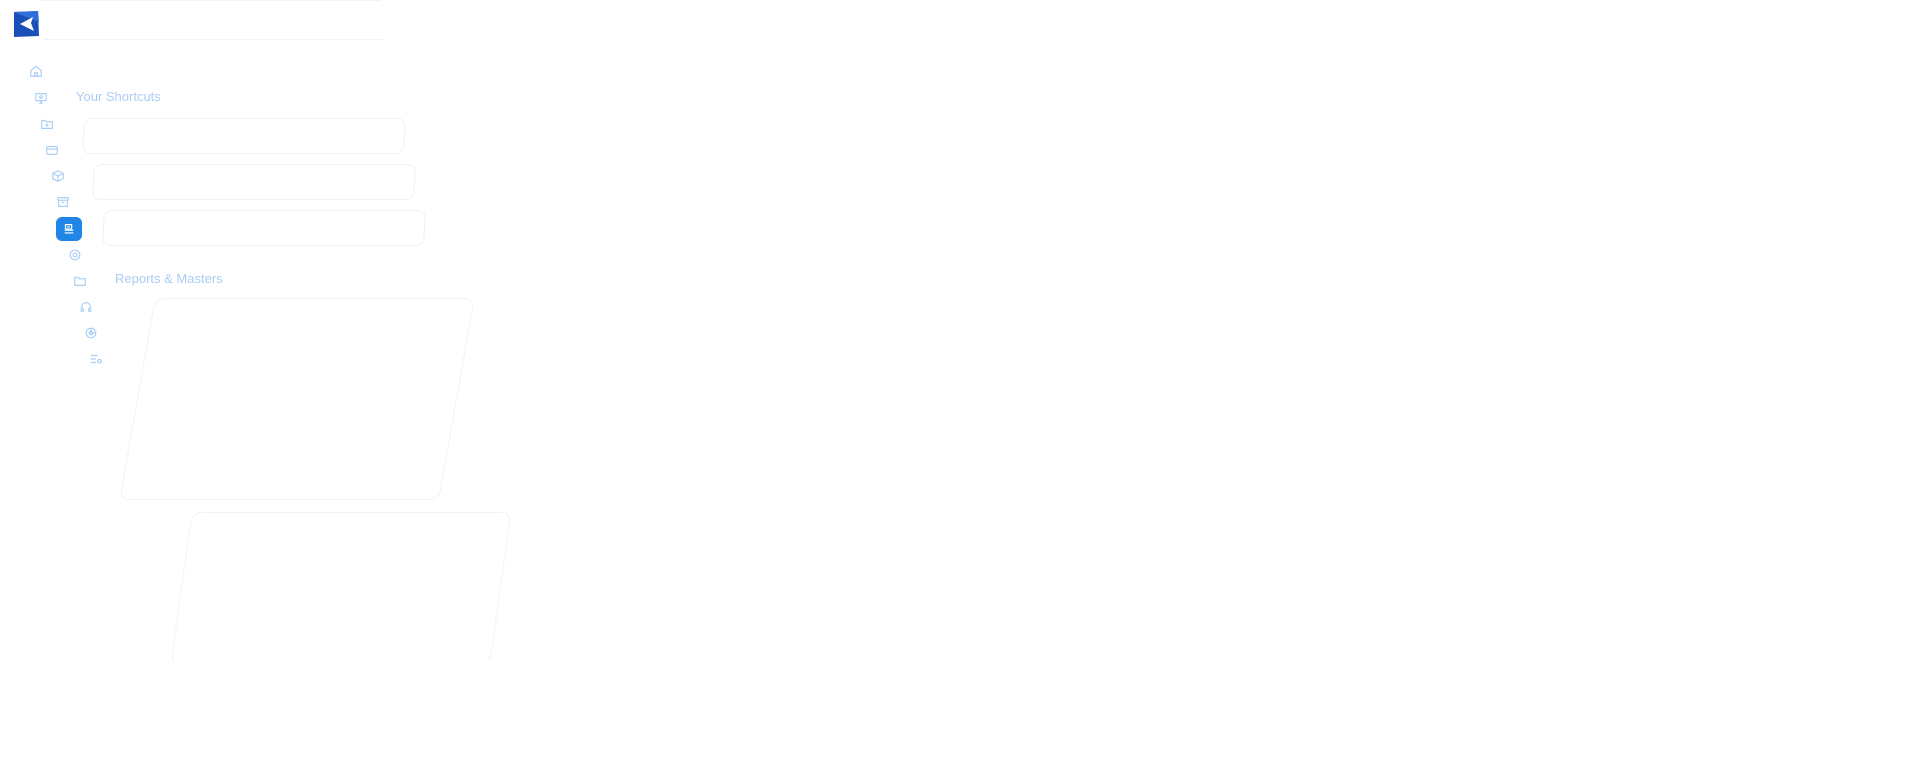 Image resolution: width=1920 pixels, height=762 pixels. I want to click on folder-icon, so click(80, 281).